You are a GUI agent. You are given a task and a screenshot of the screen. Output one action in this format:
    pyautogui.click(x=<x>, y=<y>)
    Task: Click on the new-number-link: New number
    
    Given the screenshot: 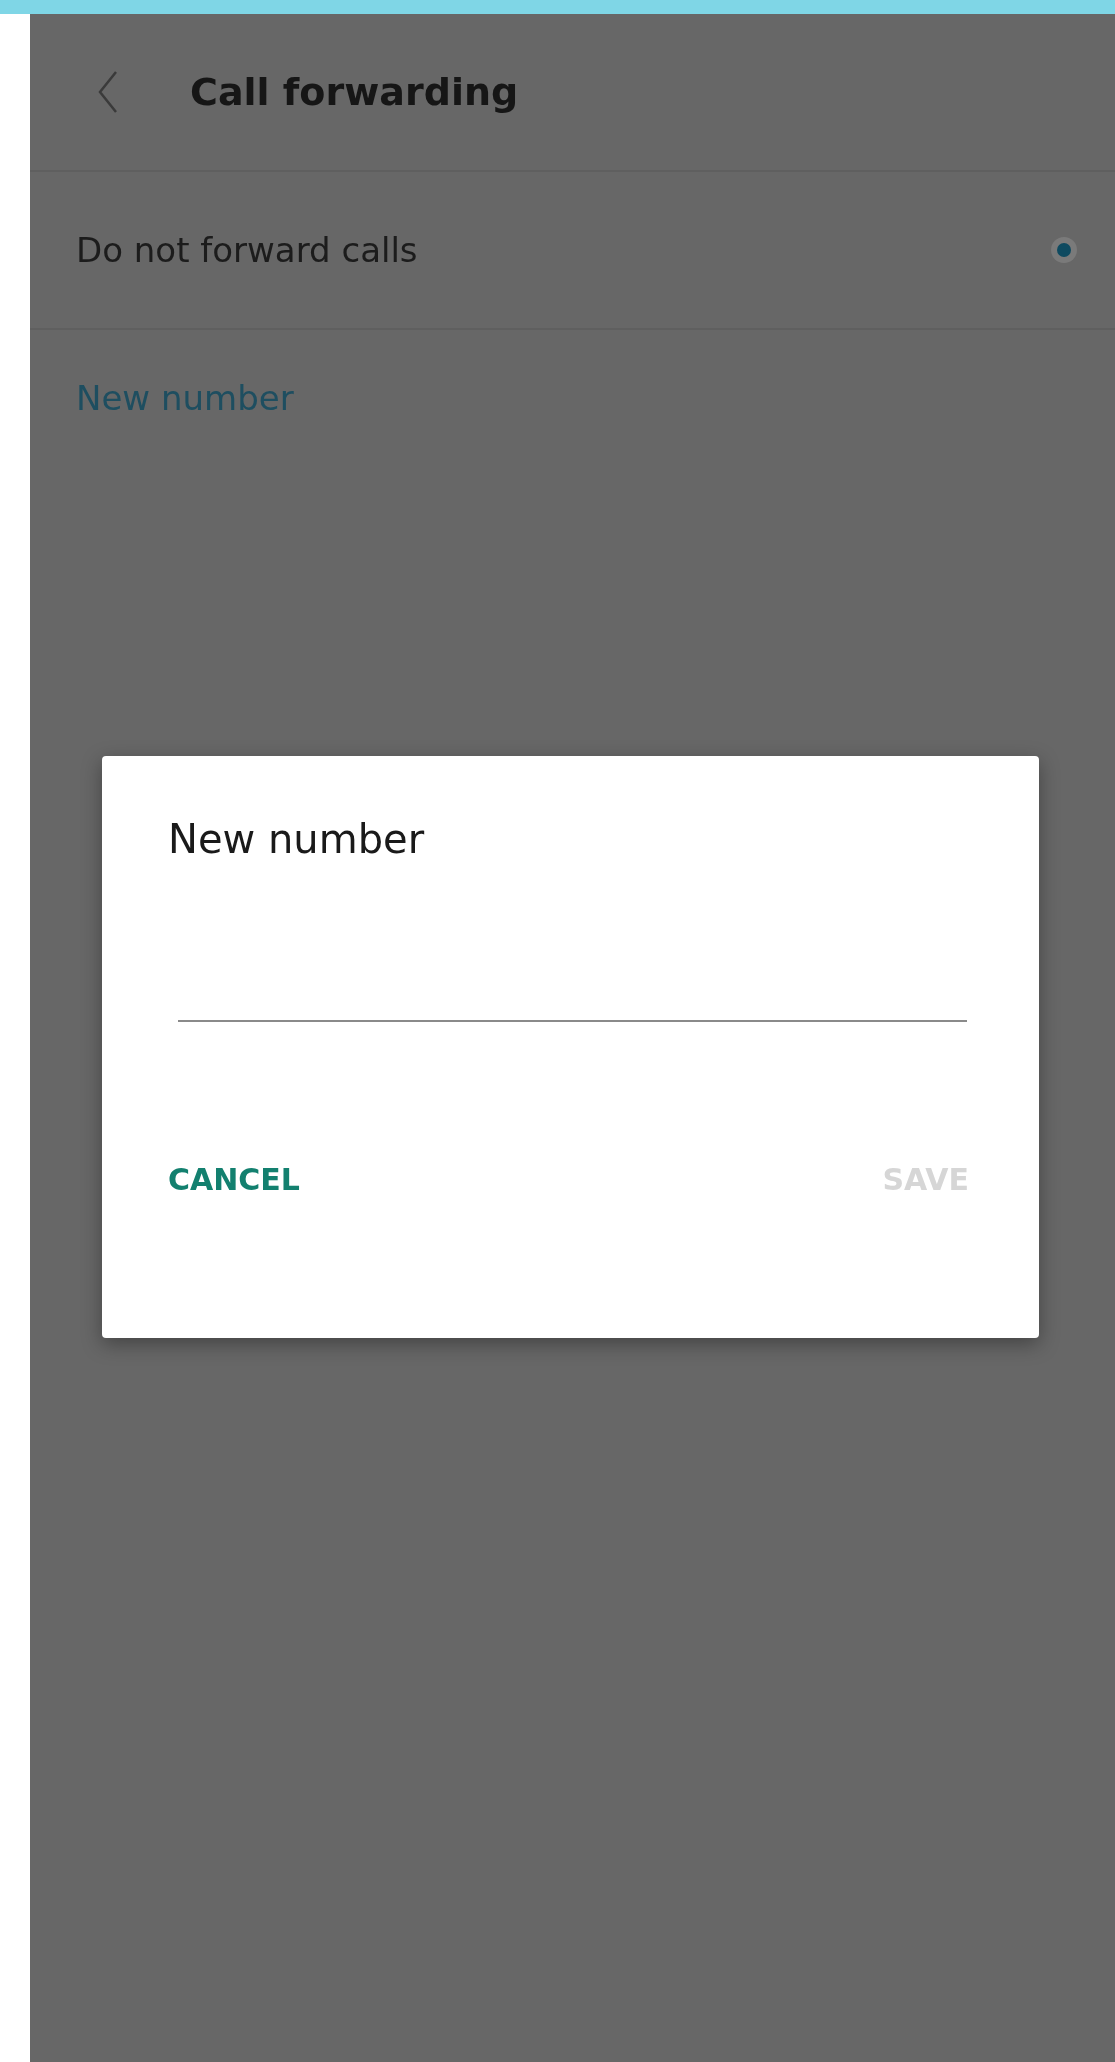 What is the action you would take?
    pyautogui.click(x=185, y=398)
    